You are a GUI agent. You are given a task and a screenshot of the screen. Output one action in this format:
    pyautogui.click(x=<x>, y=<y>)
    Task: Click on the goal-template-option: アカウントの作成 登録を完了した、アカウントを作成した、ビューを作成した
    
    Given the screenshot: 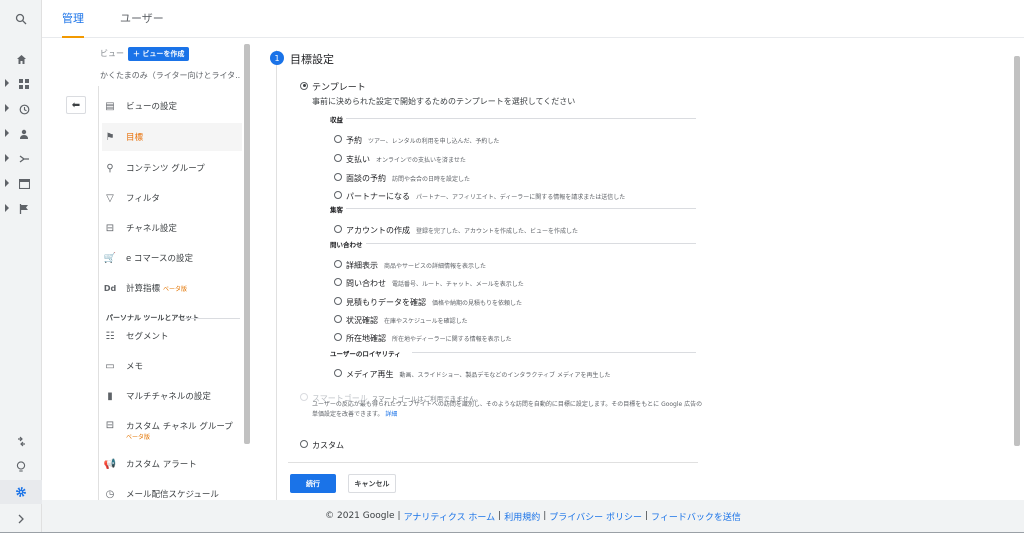 What is the action you would take?
    pyautogui.click(x=456, y=227)
    